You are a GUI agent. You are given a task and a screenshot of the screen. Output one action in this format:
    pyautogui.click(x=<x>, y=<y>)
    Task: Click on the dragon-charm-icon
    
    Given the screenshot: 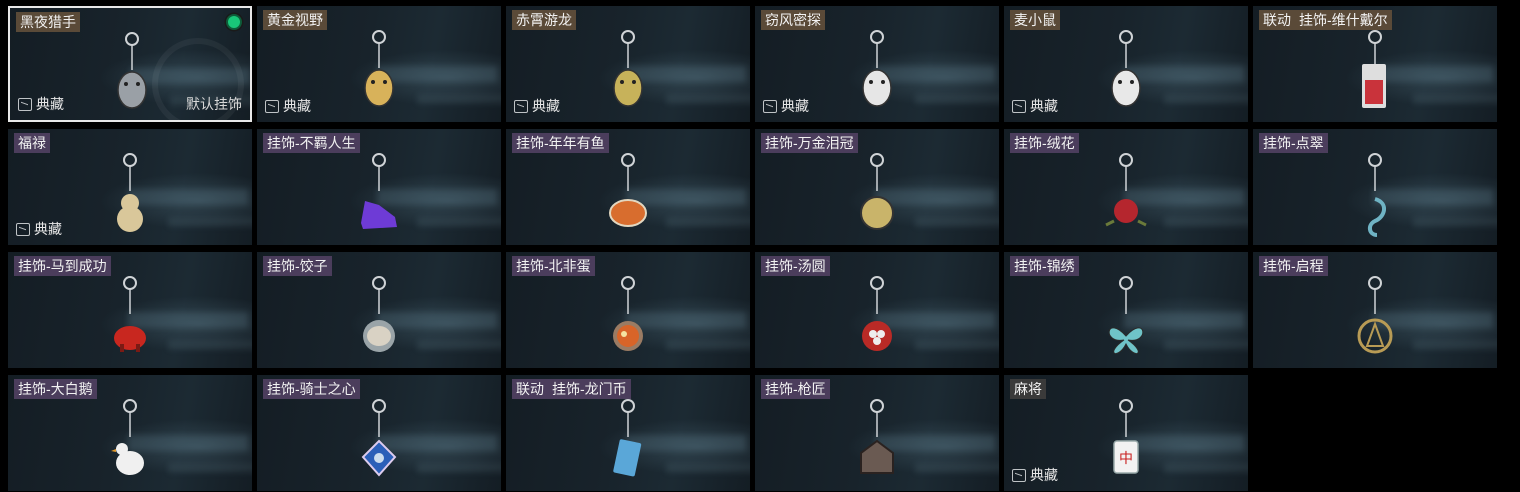 What is the action you would take?
    pyautogui.click(x=628, y=68)
    